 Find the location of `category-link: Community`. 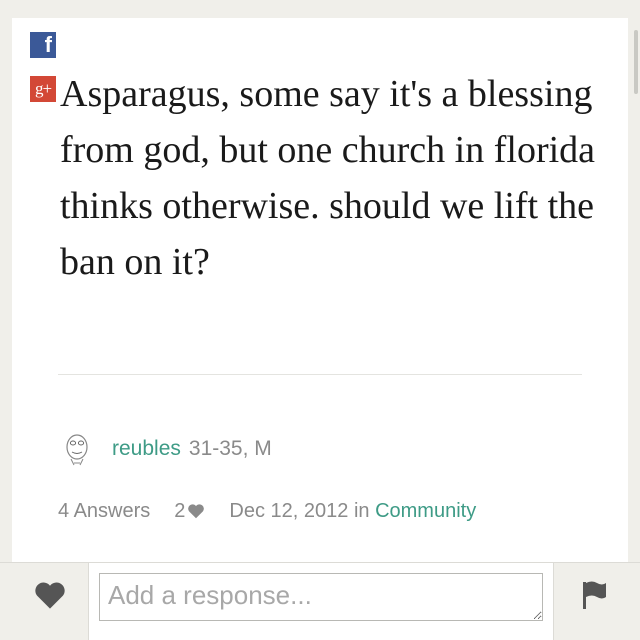

category-link: Community is located at coordinates (425, 511).